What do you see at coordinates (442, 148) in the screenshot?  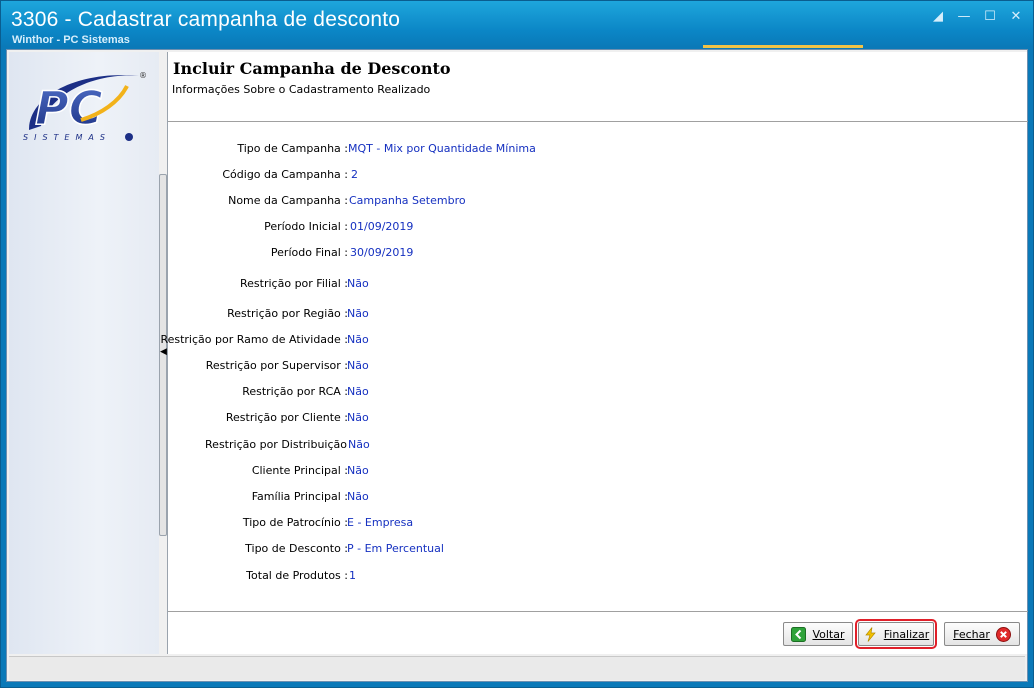 I see `summary-value: MQT - Mix por Quantidade Mínima` at bounding box center [442, 148].